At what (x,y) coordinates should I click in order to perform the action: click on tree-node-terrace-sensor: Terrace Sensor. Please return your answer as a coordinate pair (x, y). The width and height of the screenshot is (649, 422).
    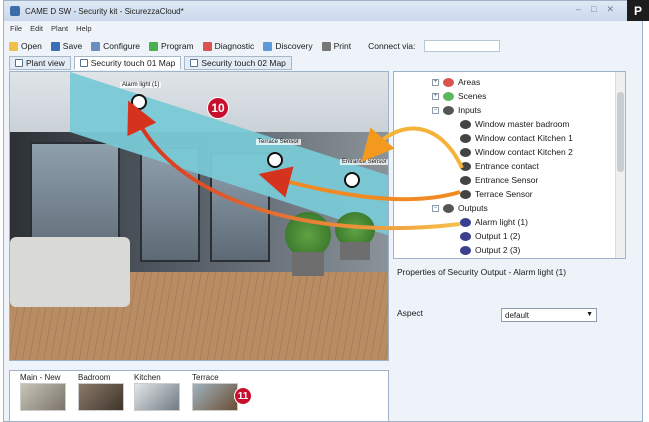
    Looking at the image, I should click on (496, 194).